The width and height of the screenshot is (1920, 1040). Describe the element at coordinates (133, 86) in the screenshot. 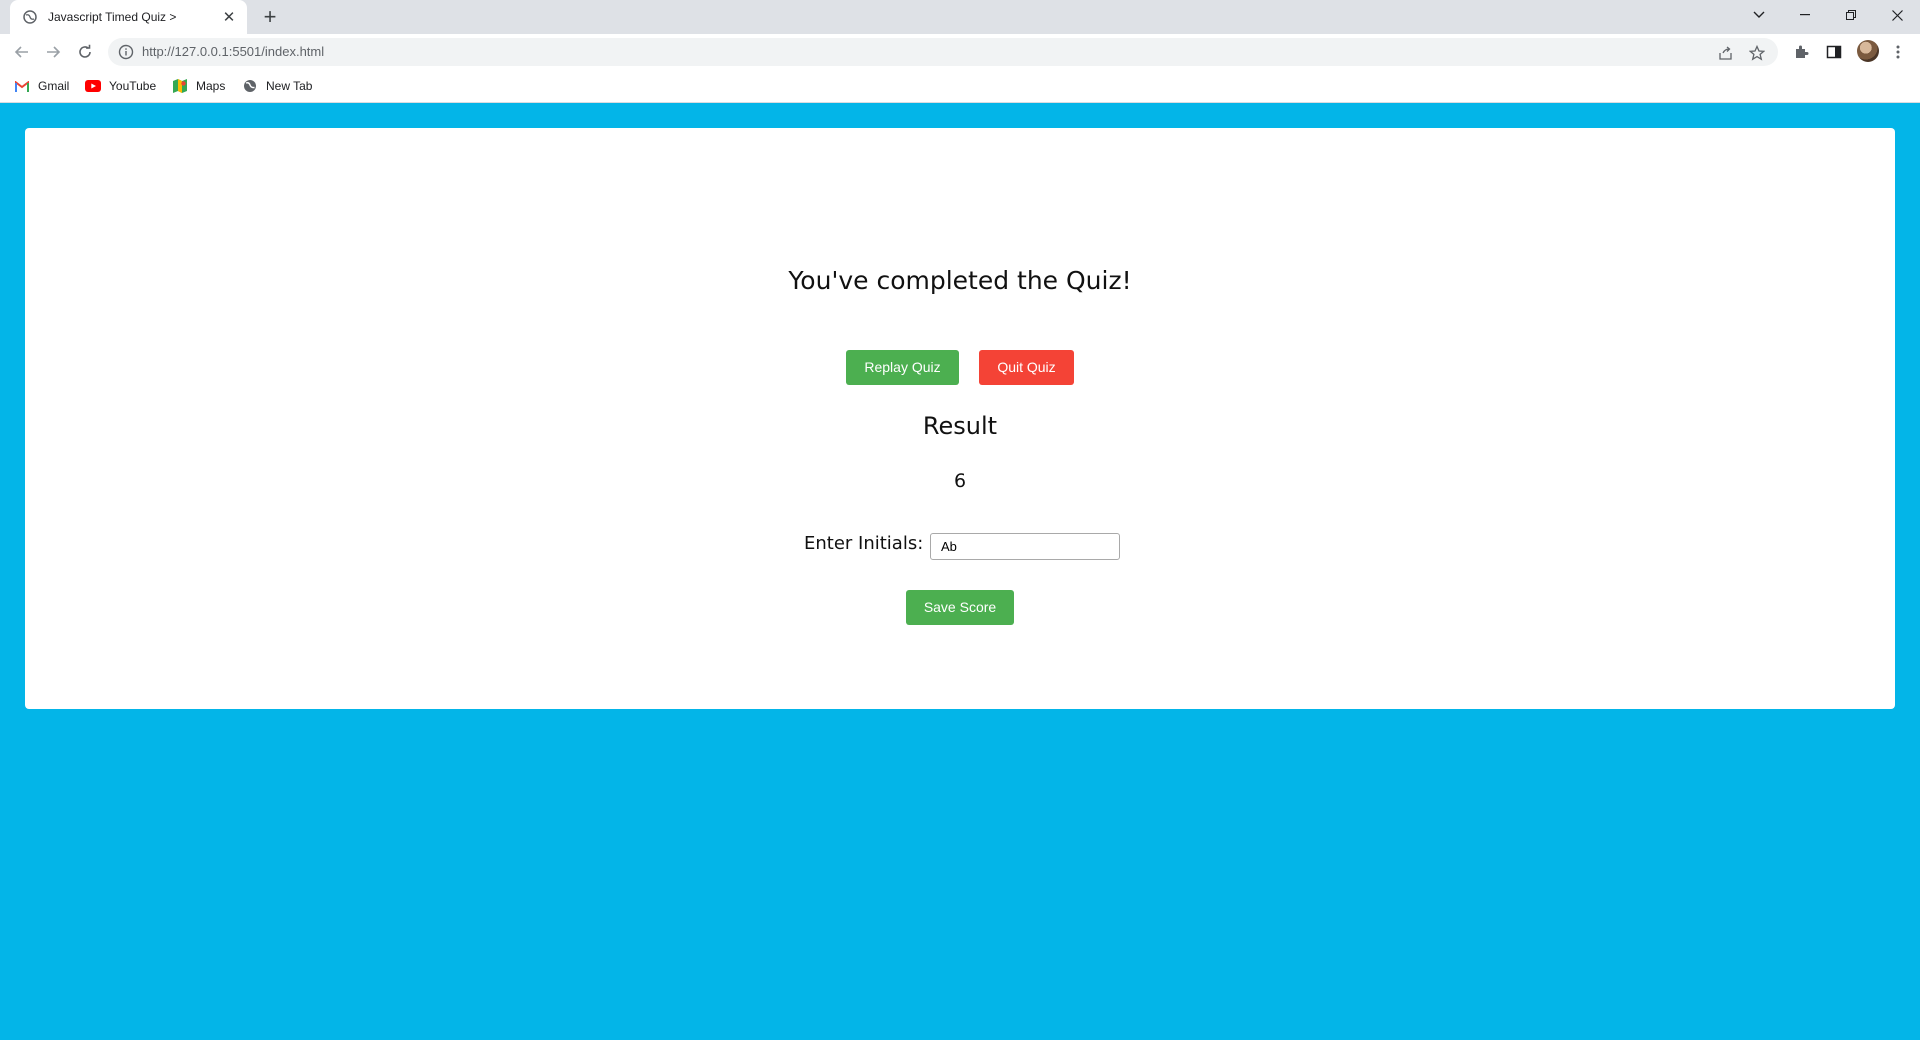

I see `bookmark-label: YouTube` at that location.